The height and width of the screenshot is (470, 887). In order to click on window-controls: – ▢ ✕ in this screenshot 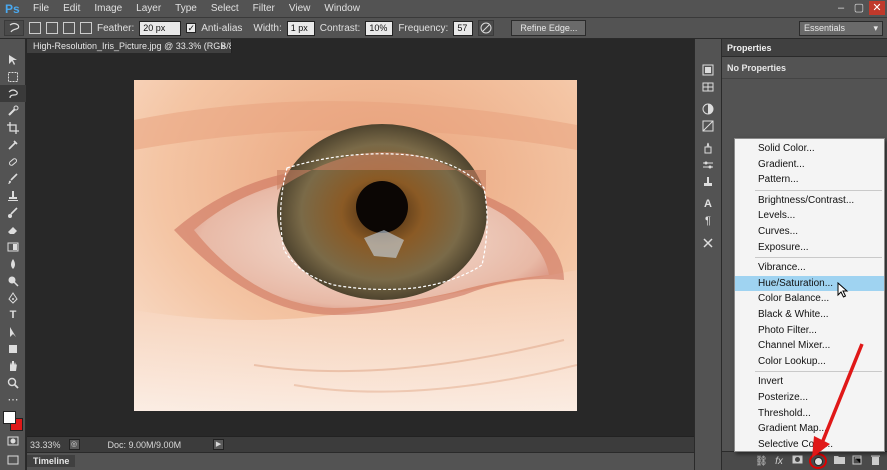, I will do `click(859, 8)`.